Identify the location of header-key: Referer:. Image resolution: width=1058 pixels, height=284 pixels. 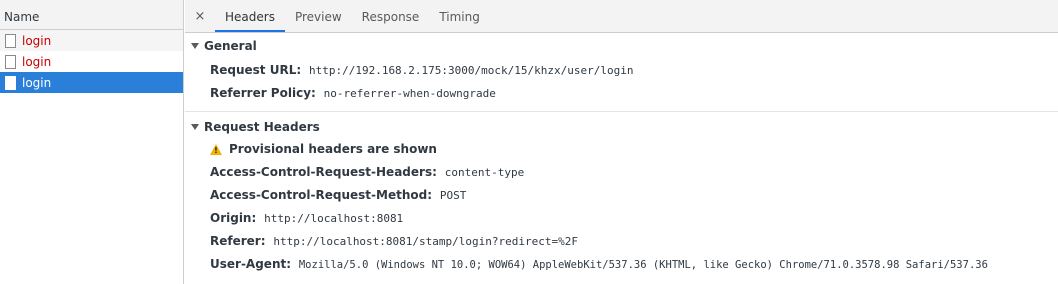
(238, 241).